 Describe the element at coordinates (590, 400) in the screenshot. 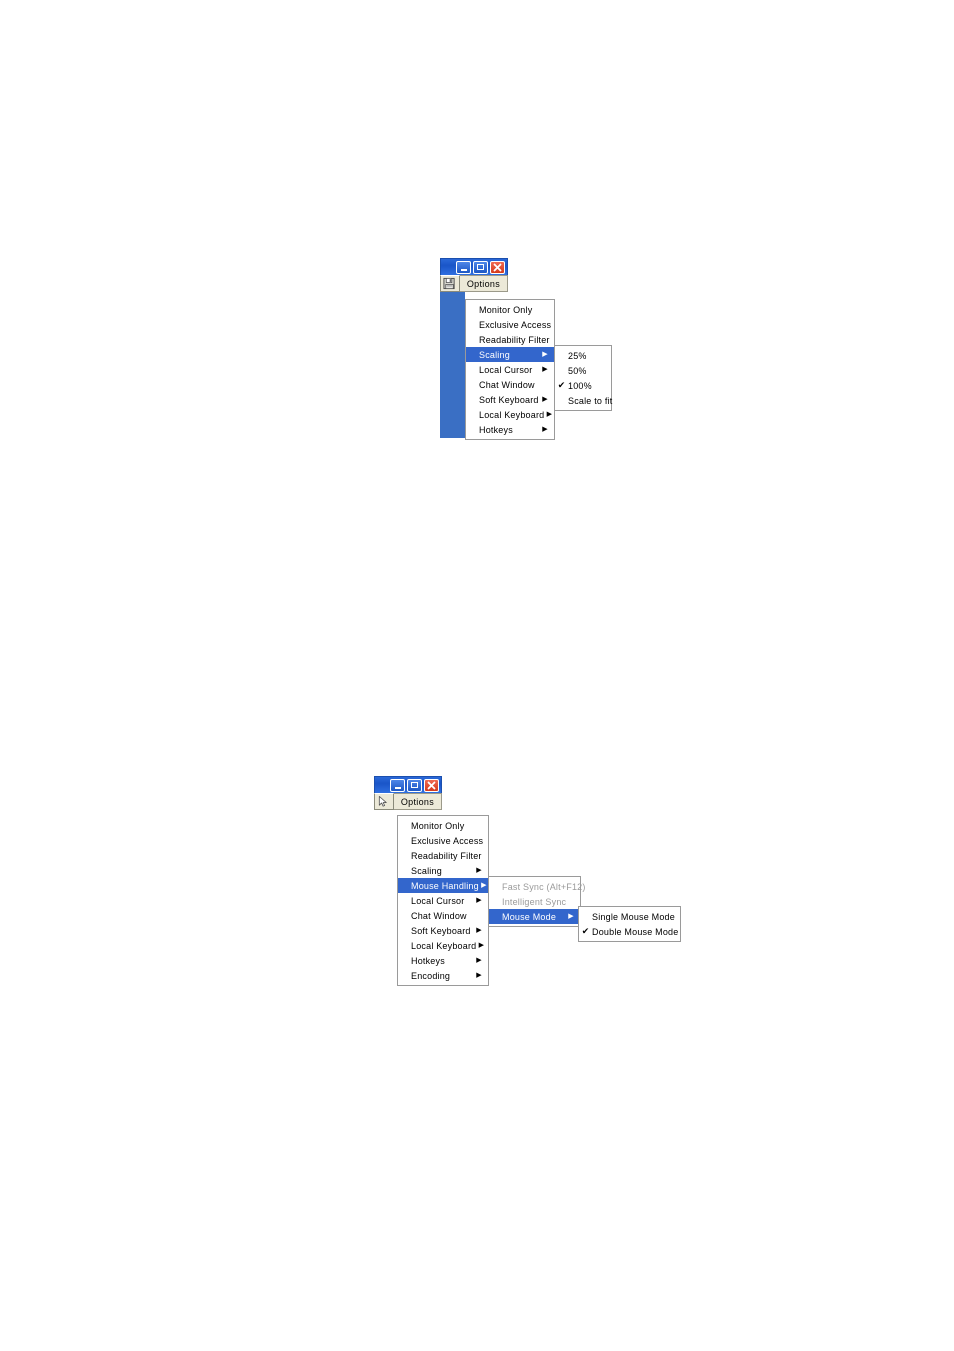

I see `menu-item-label: Scale to fit` at that location.